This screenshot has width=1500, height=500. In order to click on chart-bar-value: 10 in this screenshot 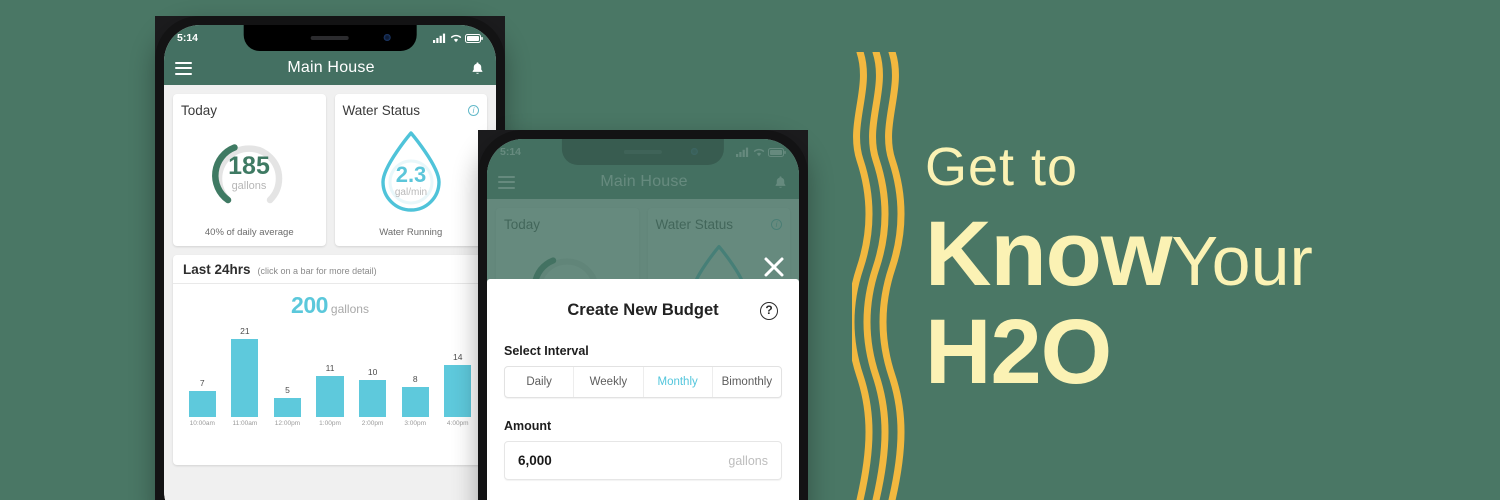, I will do `click(372, 372)`.